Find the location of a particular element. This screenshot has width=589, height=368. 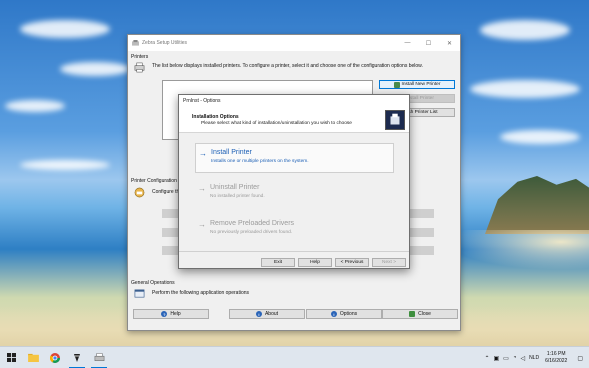

clock-time: 1:16 PM is located at coordinates (556, 354).